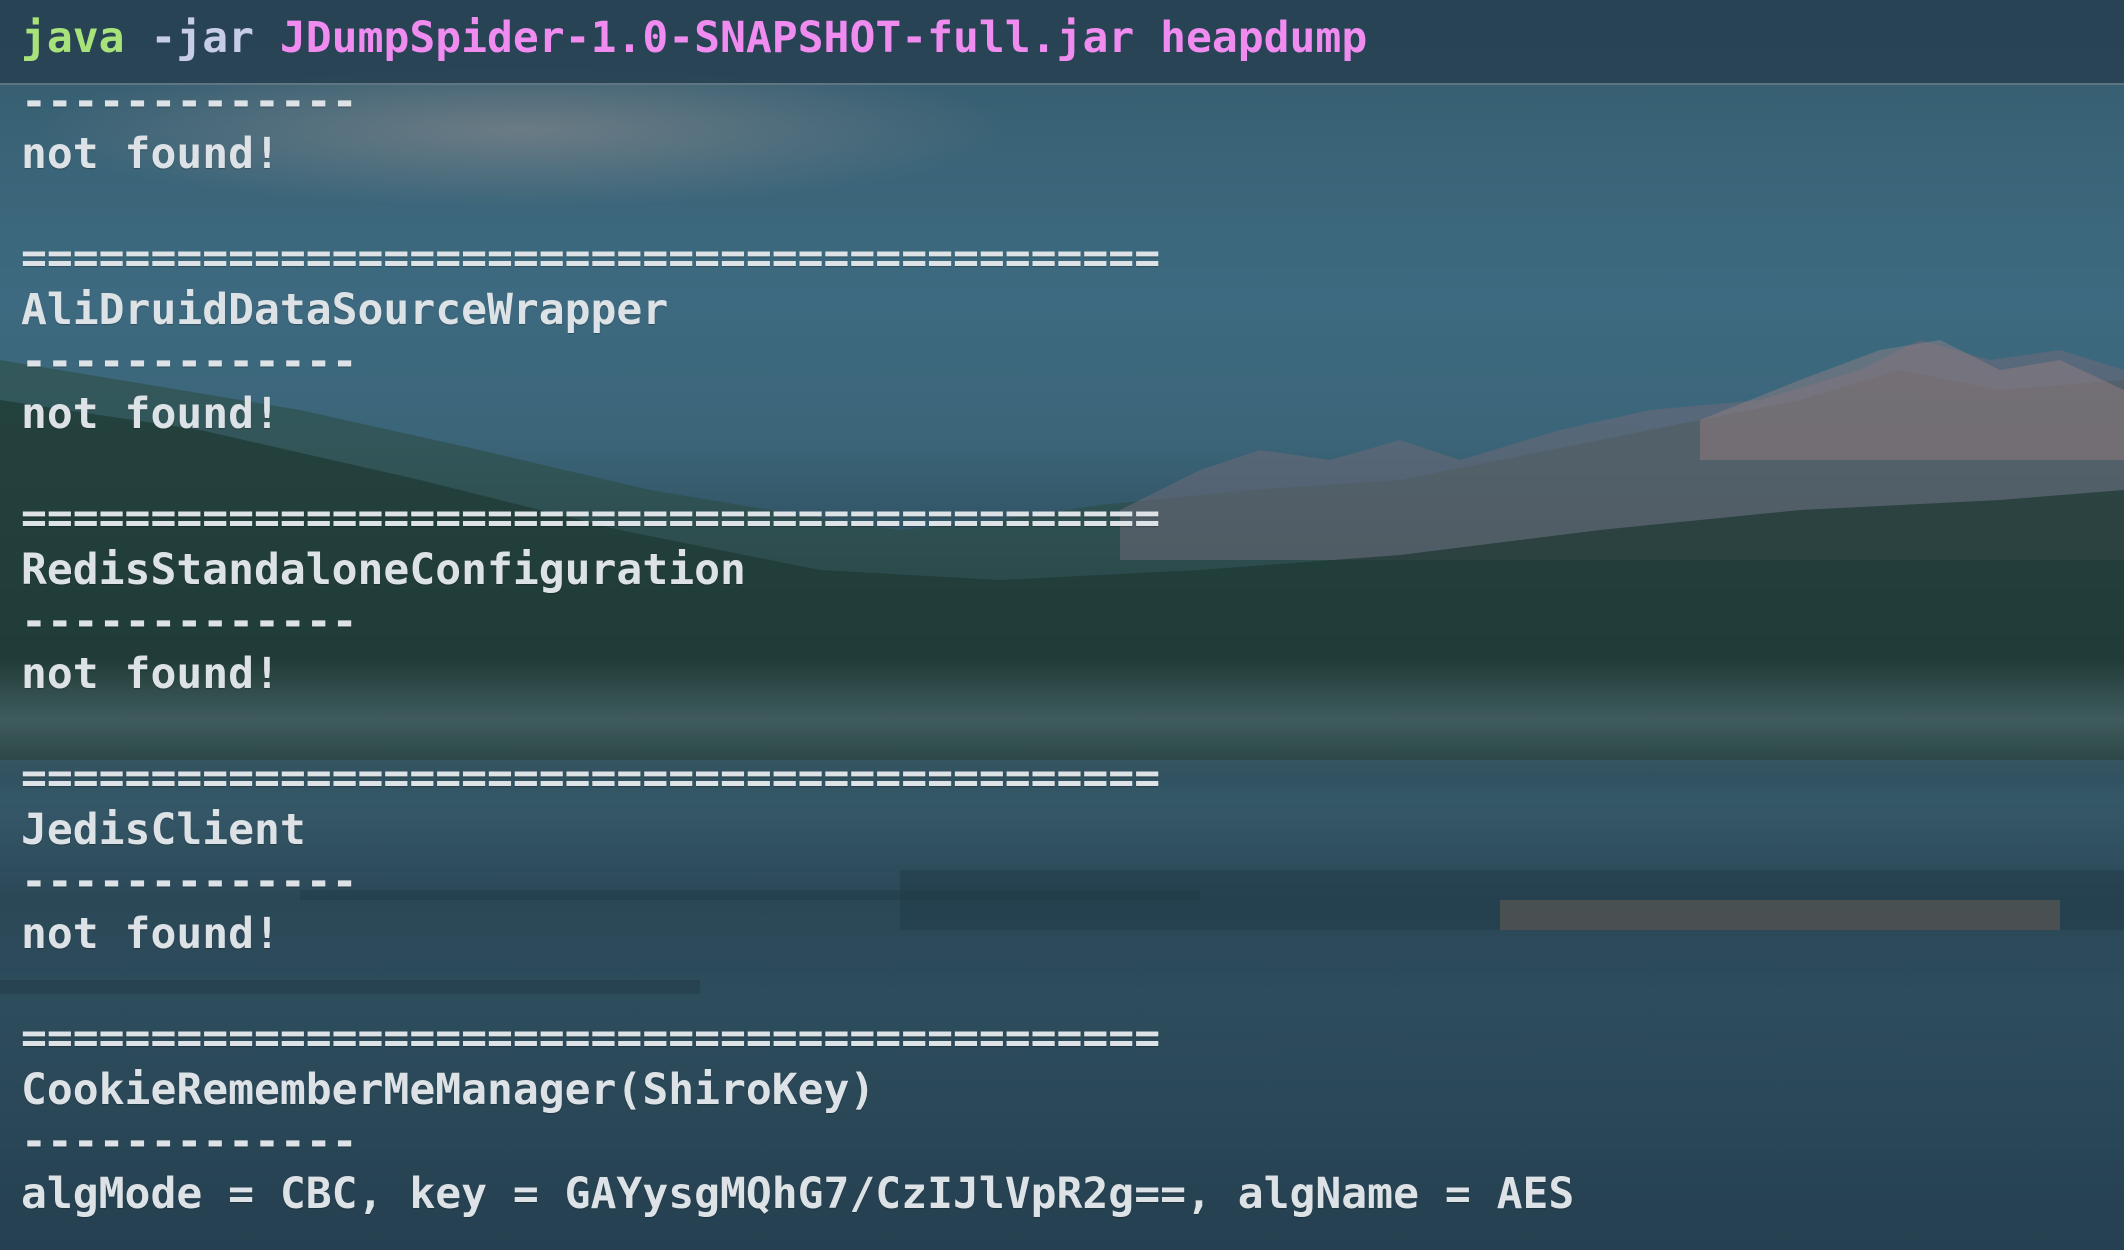 The image size is (2124, 1250). What do you see at coordinates (345, 310) in the screenshot?
I see `output-line: AliDruidDataSourceWrapper` at bounding box center [345, 310].